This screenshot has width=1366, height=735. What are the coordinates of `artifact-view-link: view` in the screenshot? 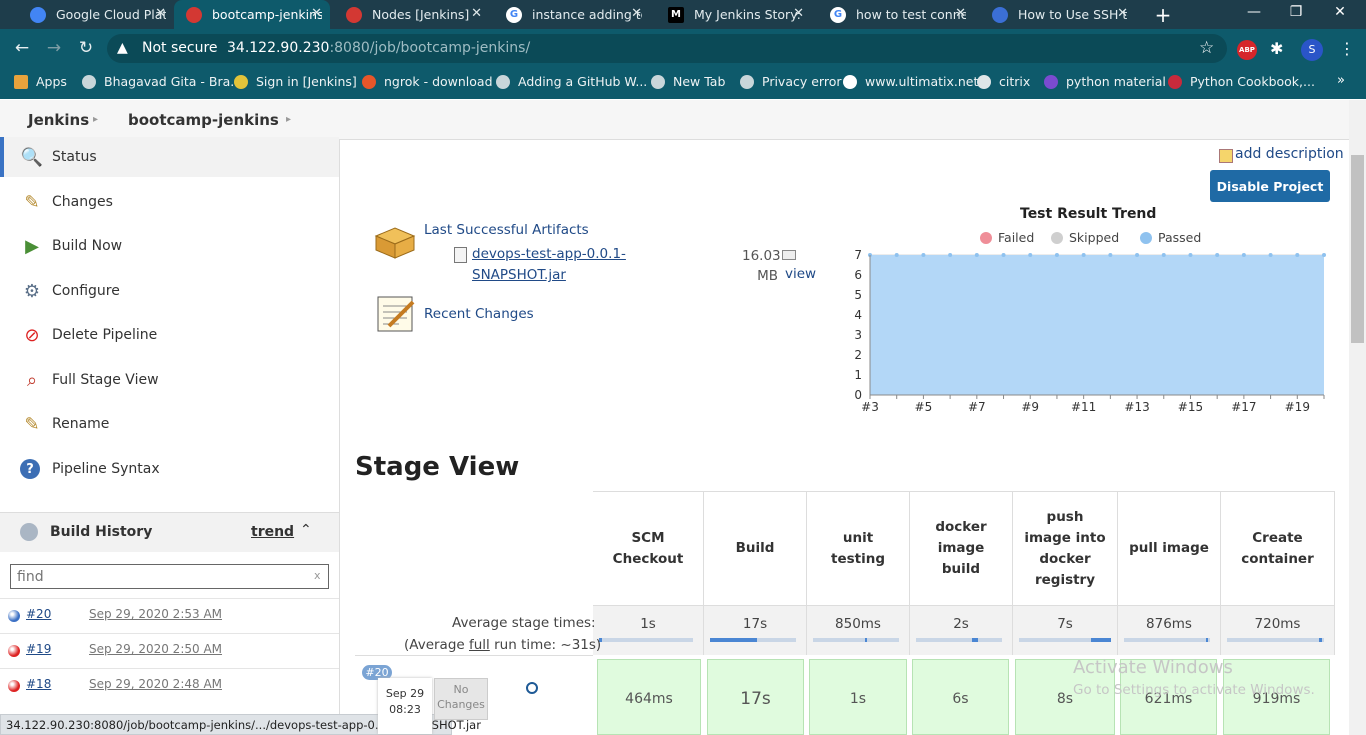 It's located at (800, 274).